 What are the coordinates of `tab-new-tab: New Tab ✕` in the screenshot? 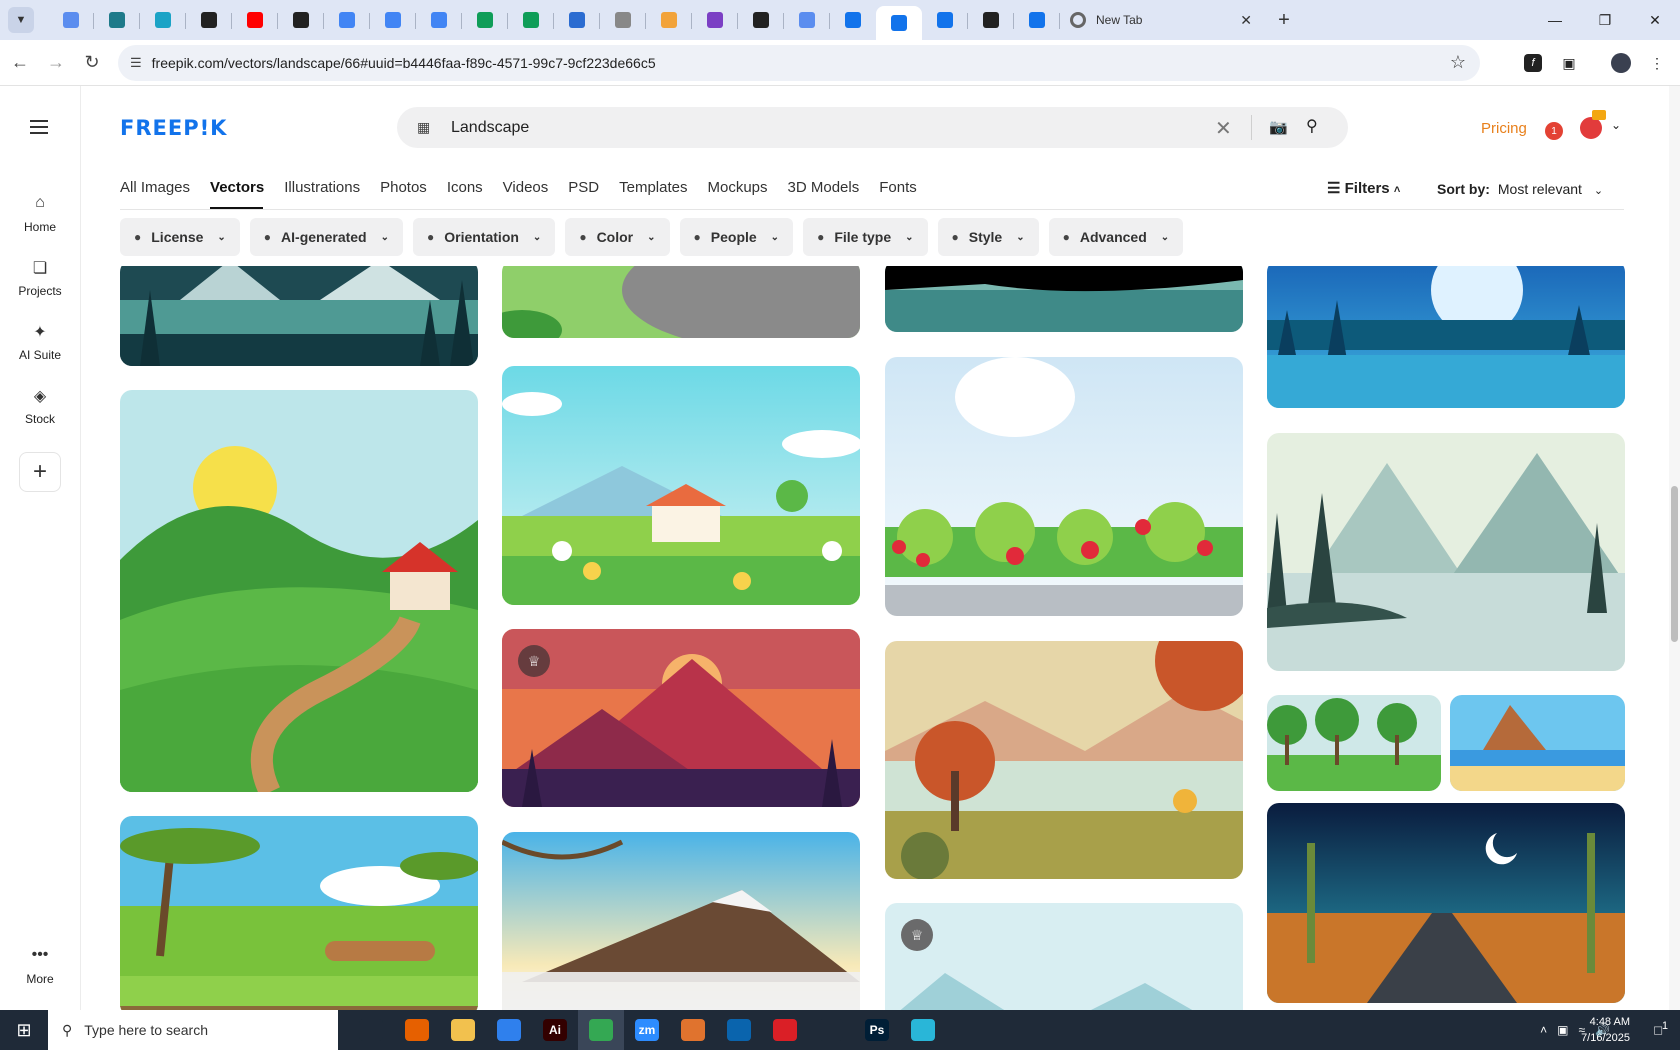 It's located at (1162, 20).